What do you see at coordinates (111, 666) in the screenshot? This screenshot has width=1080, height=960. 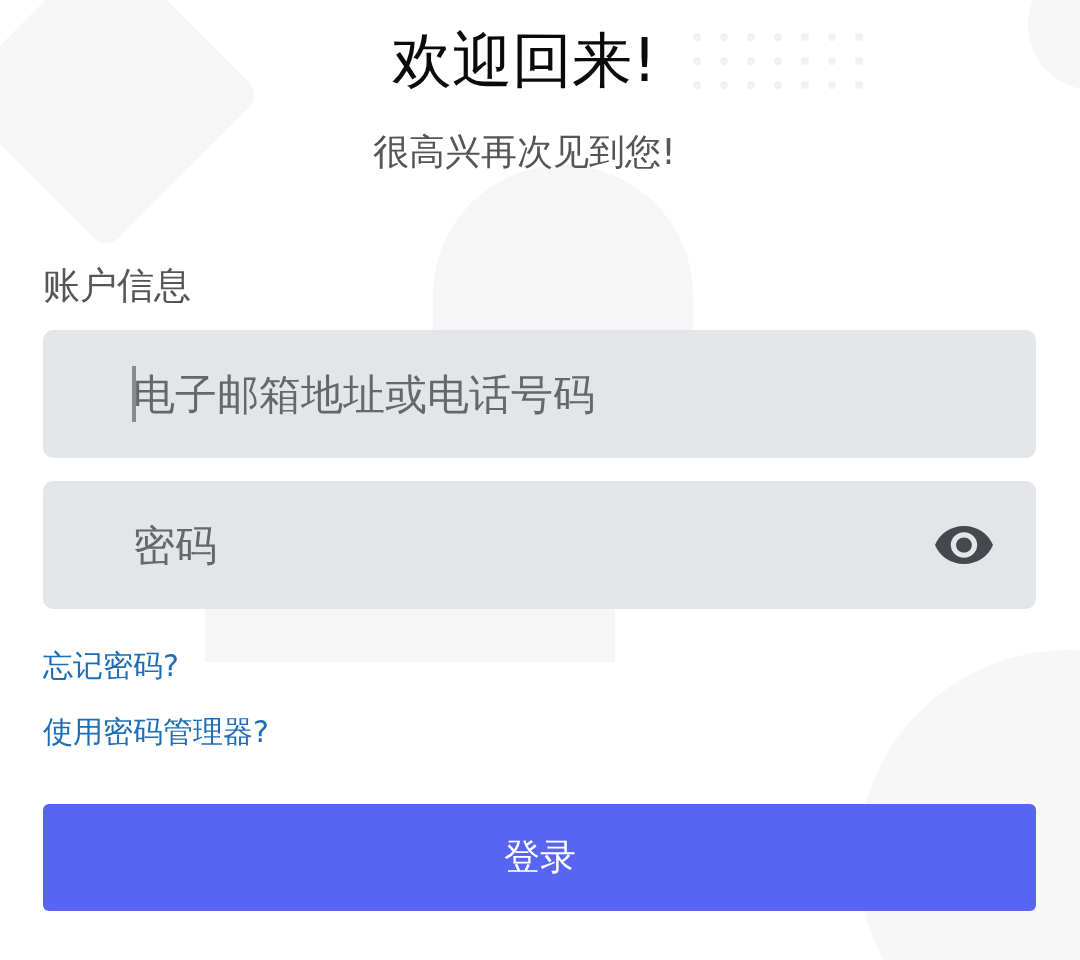 I see `text-link: 忘记密码?` at bounding box center [111, 666].